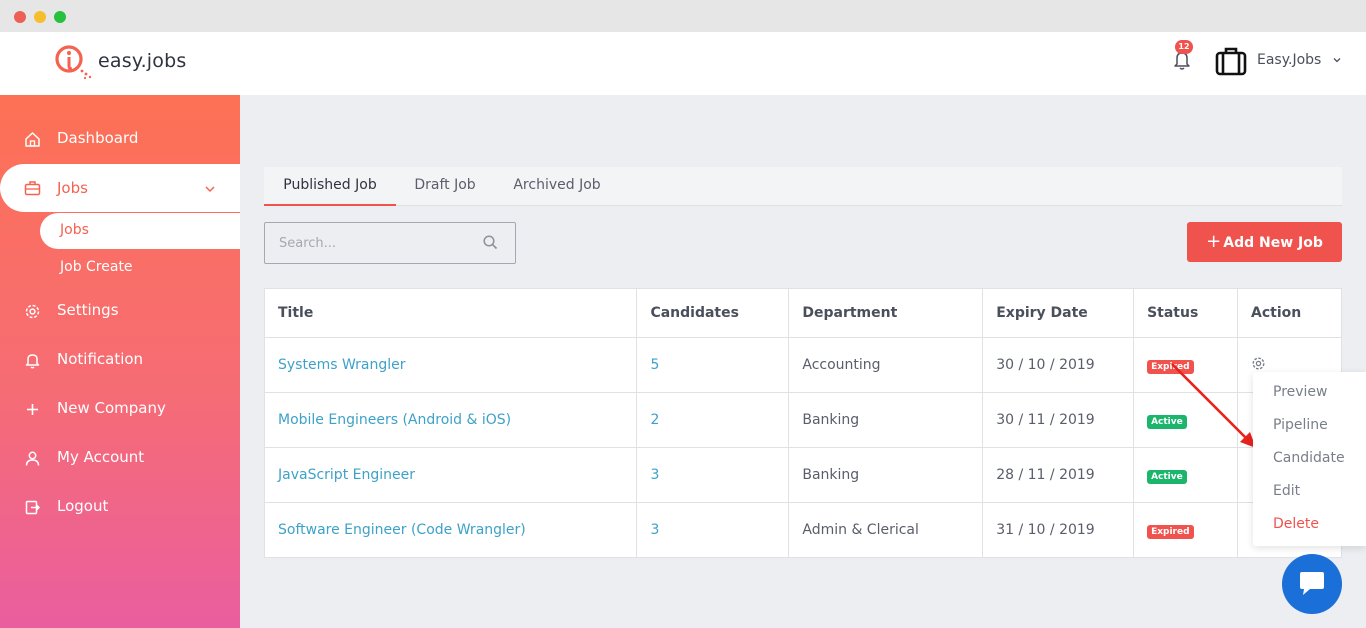  I want to click on user-icon, so click(32, 458).